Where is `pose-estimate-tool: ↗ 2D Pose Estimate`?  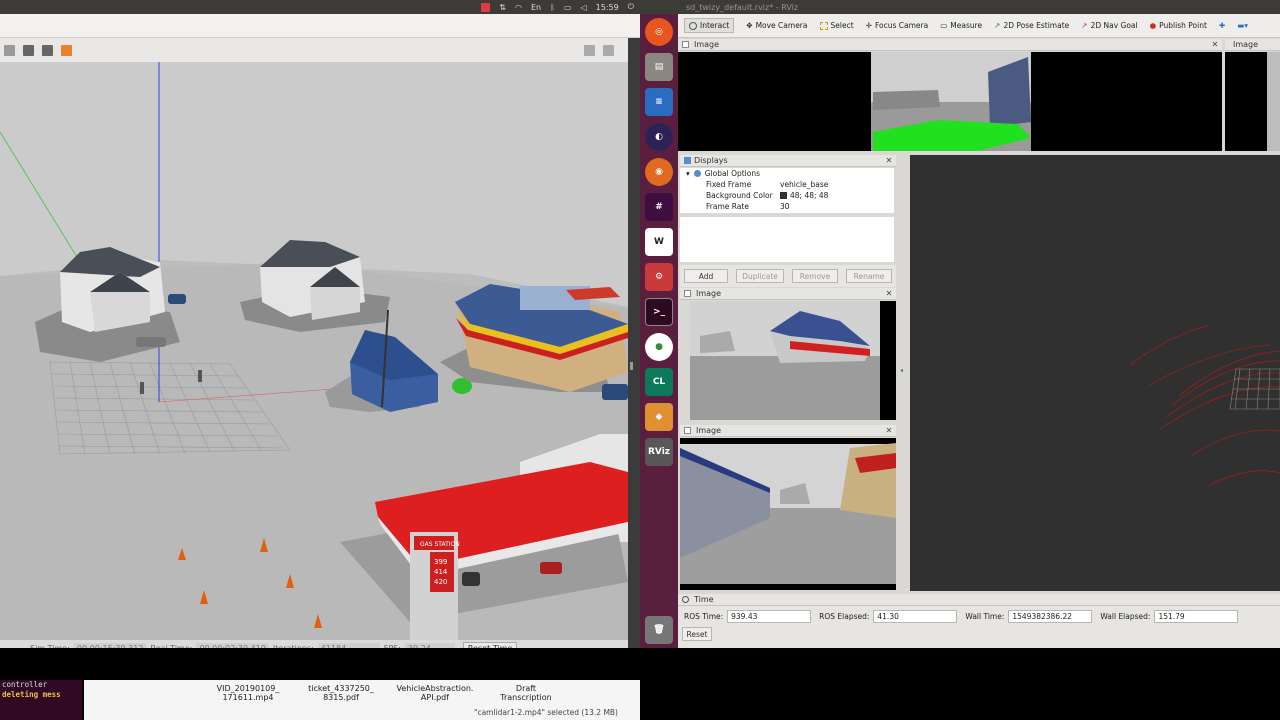 pose-estimate-tool: ↗ 2D Pose Estimate is located at coordinates (1031, 25).